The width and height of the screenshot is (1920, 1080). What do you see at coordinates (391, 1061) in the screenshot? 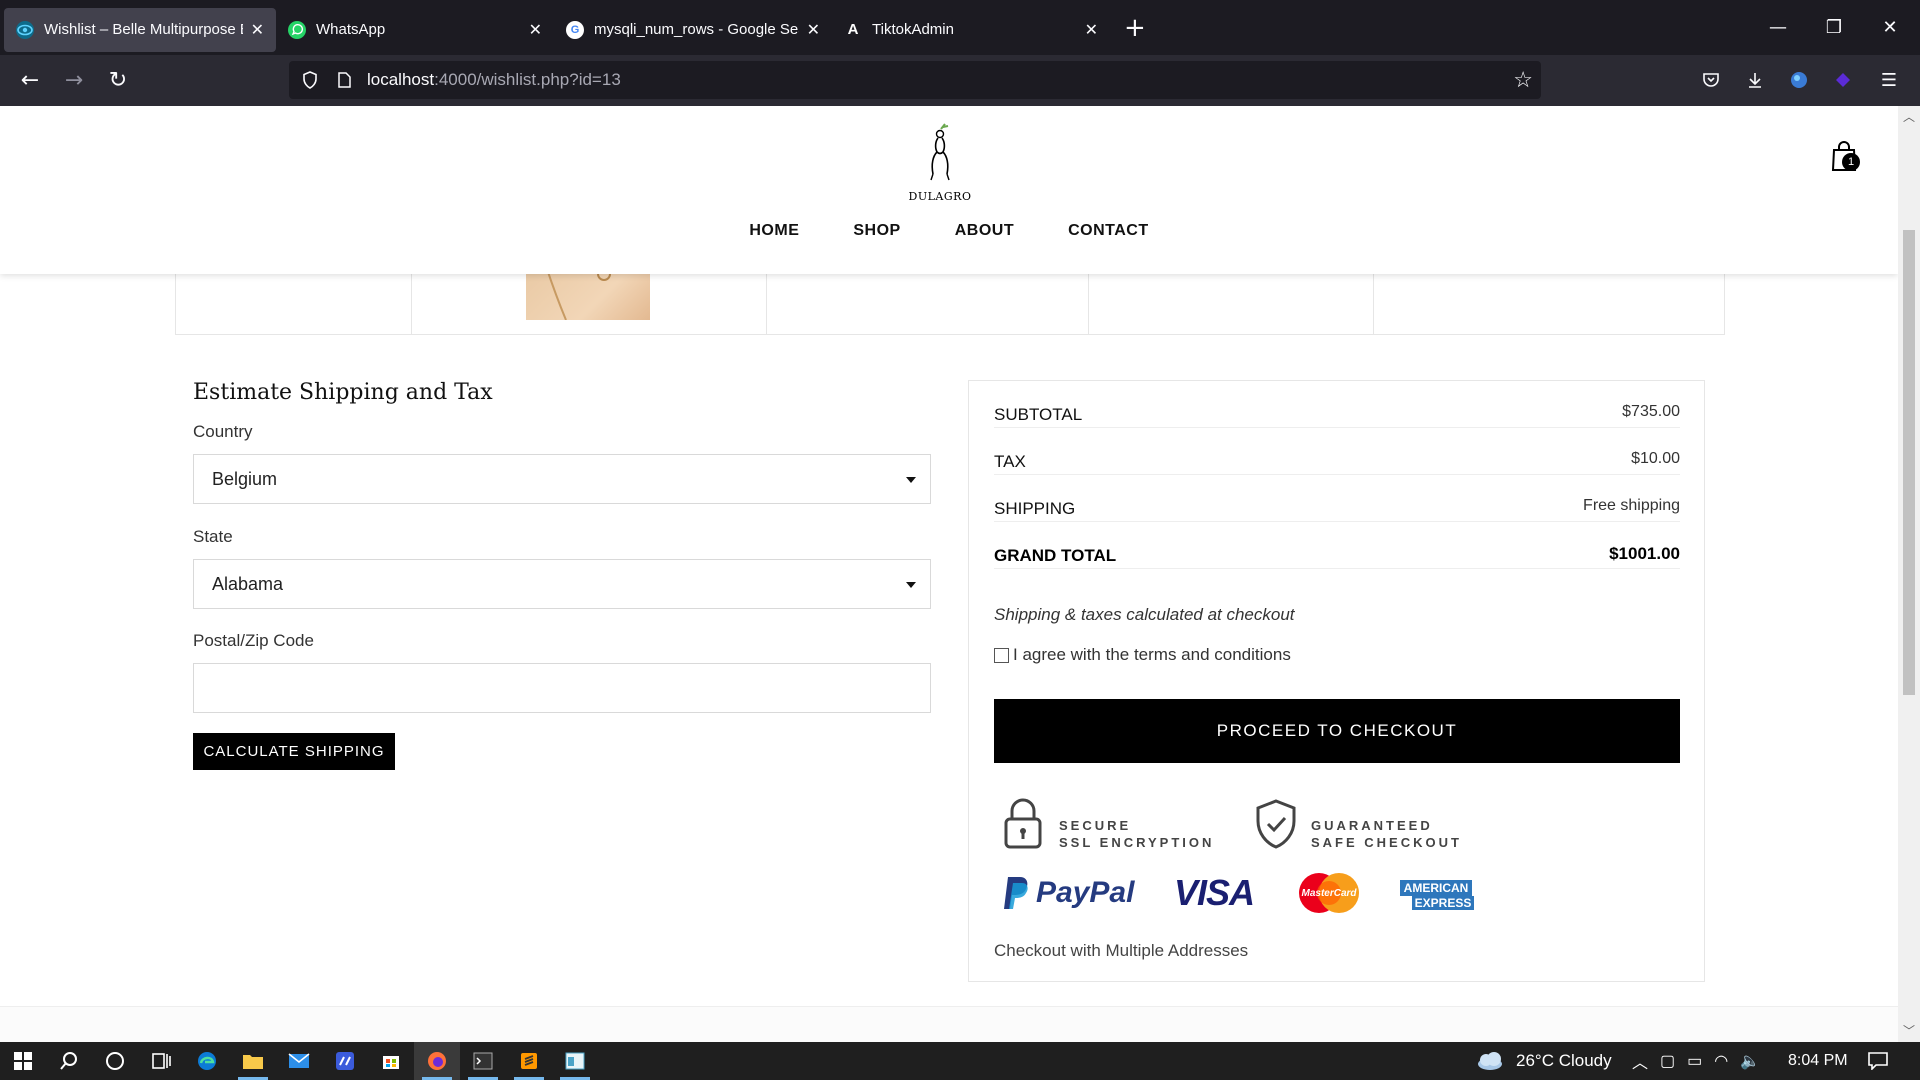
I see `store-icon` at bounding box center [391, 1061].